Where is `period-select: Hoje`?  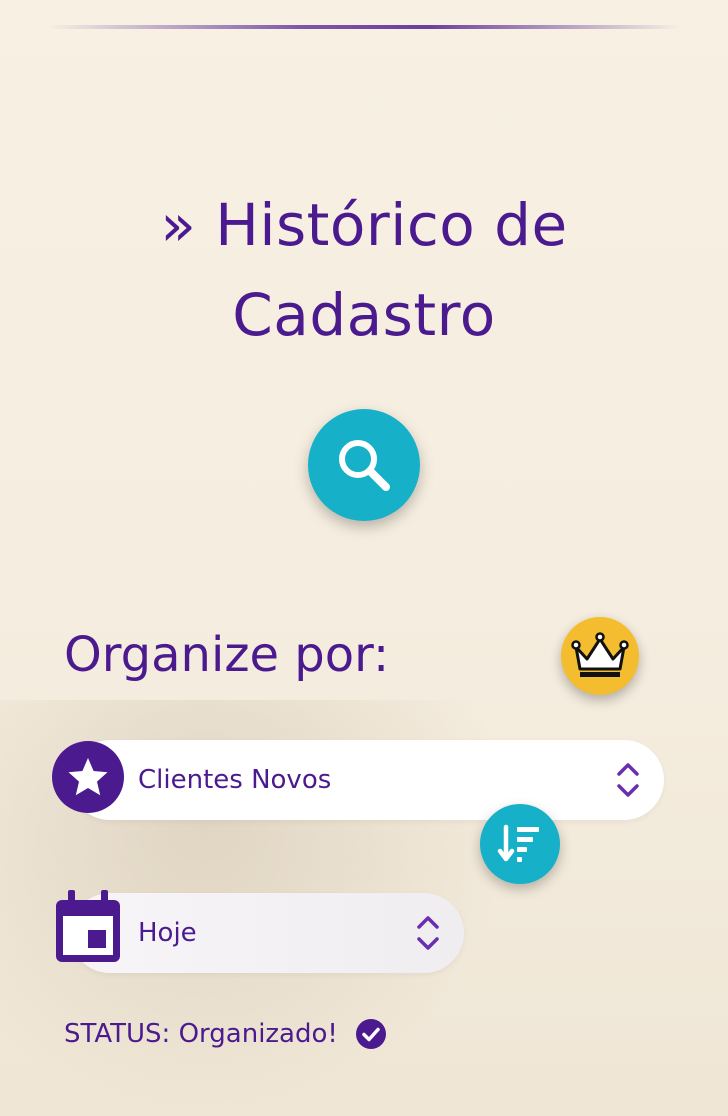
period-select: Hoje is located at coordinates (267, 933).